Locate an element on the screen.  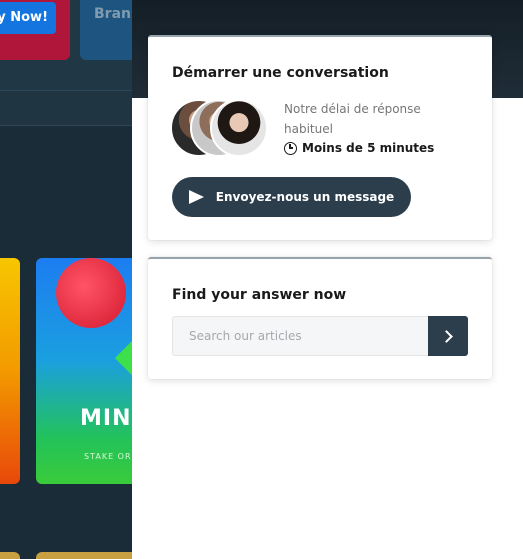
send-message-label: Envoyez-nous un message is located at coordinates (305, 197).